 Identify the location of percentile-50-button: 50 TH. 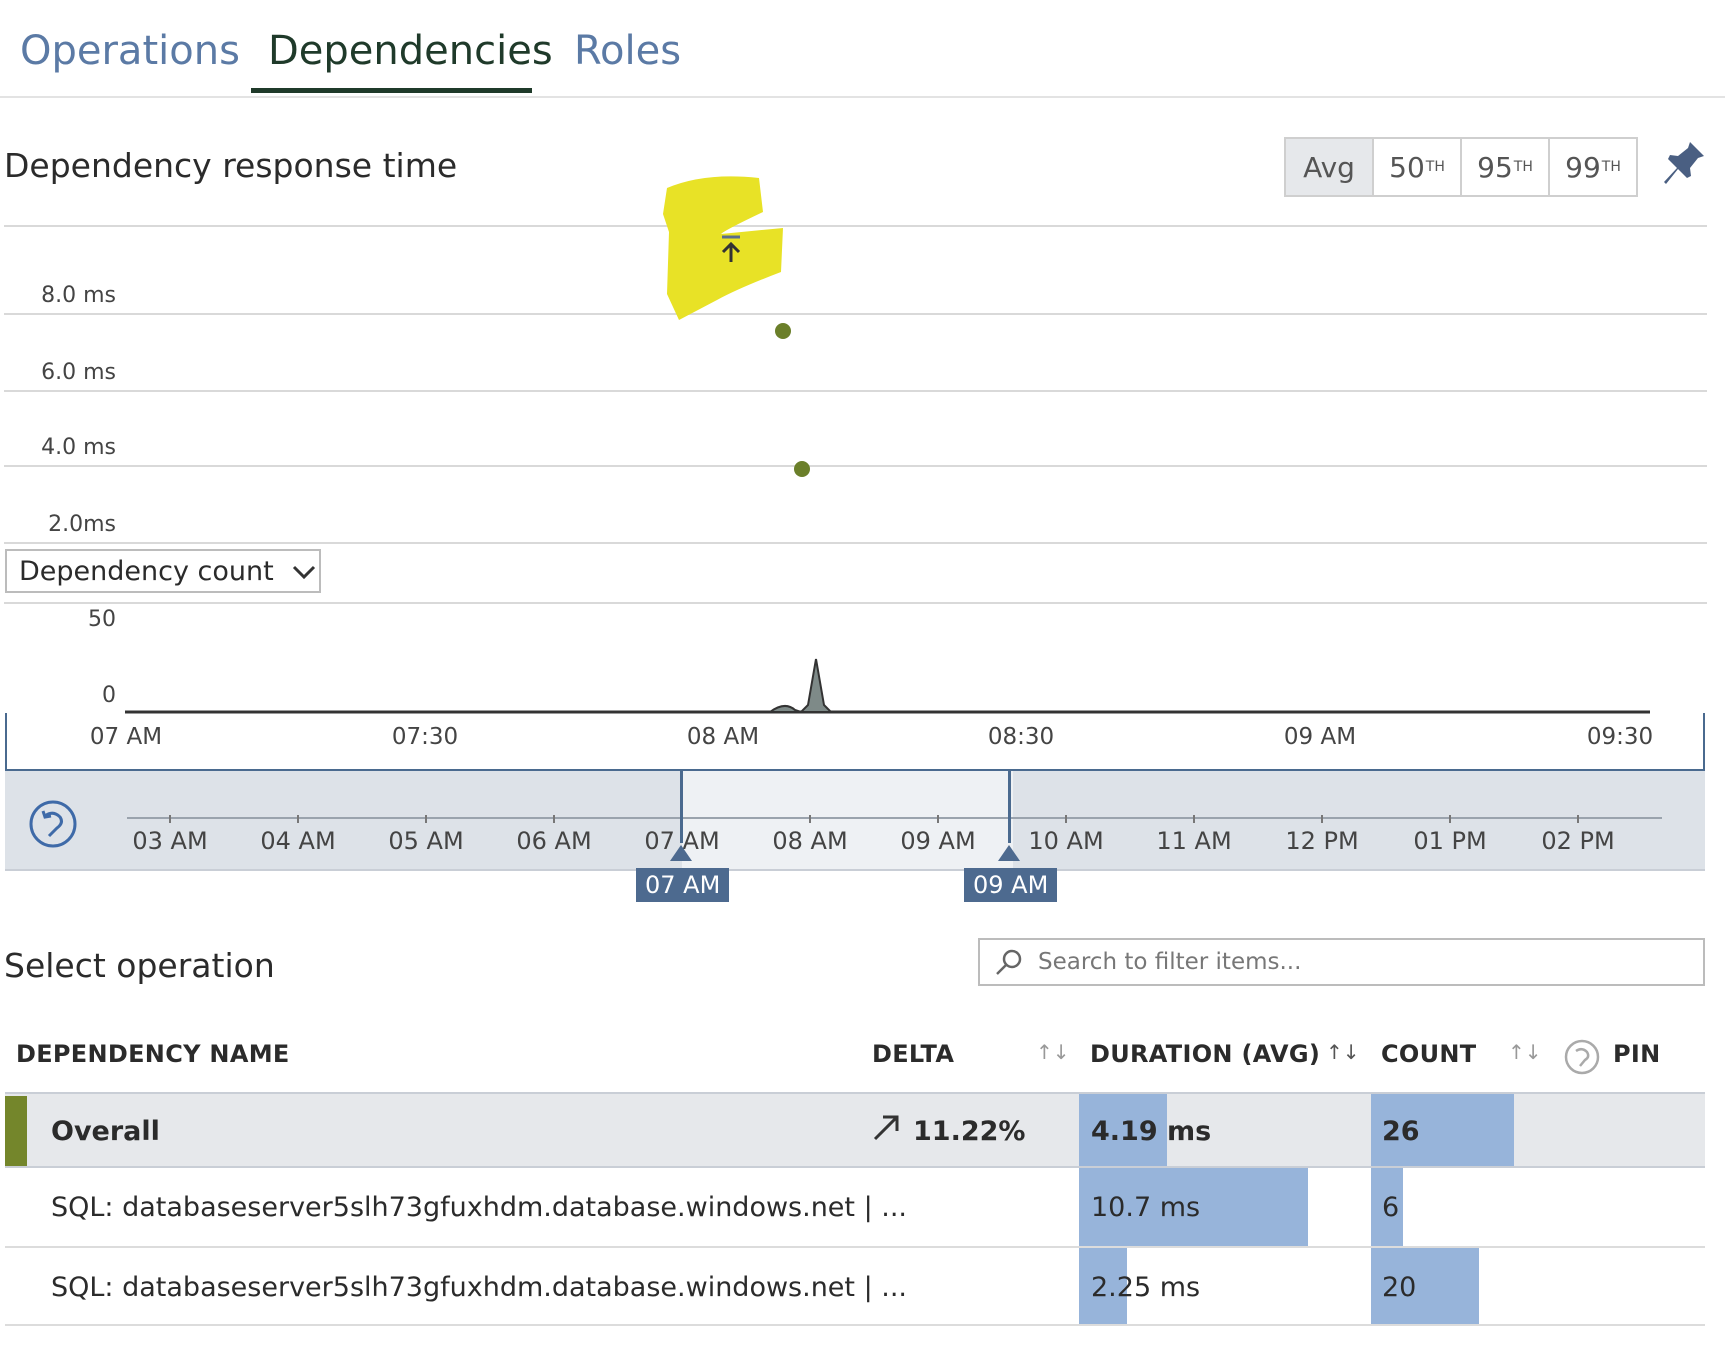
(1418, 167).